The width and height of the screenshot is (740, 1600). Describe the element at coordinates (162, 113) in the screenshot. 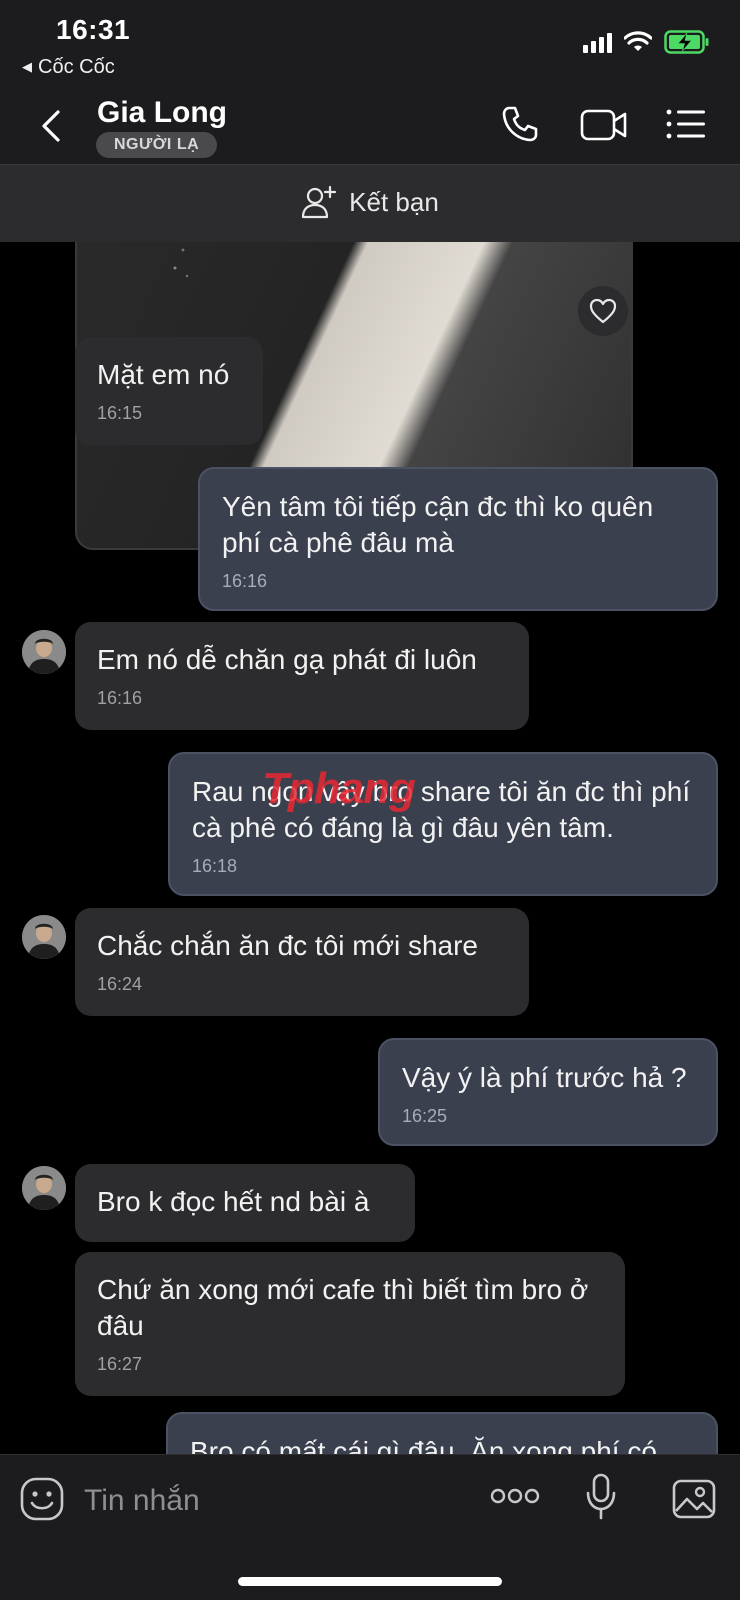

I see `contact-name: Gia Long` at that location.